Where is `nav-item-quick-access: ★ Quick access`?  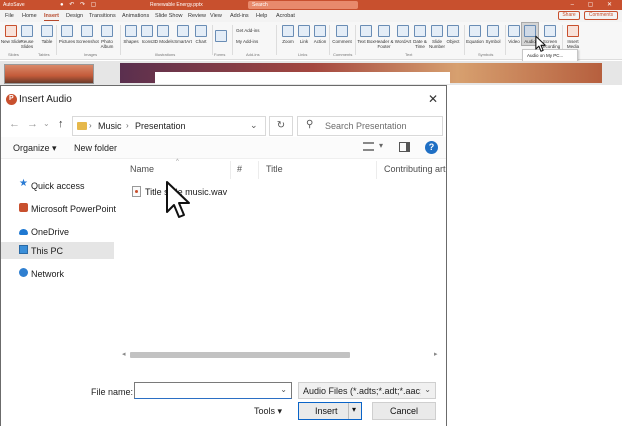
nav-item-quick-access: ★ Quick access is located at coordinates (57, 185).